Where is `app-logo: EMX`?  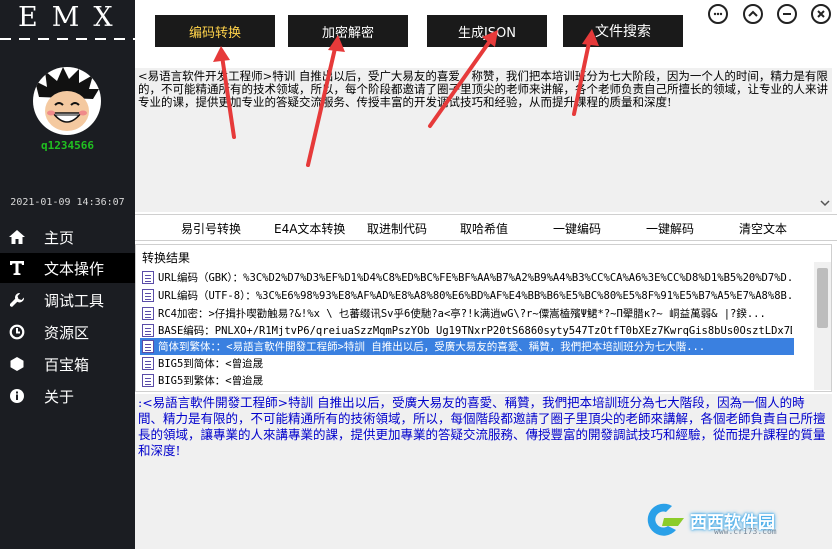
app-logo: EMX is located at coordinates (72, 17).